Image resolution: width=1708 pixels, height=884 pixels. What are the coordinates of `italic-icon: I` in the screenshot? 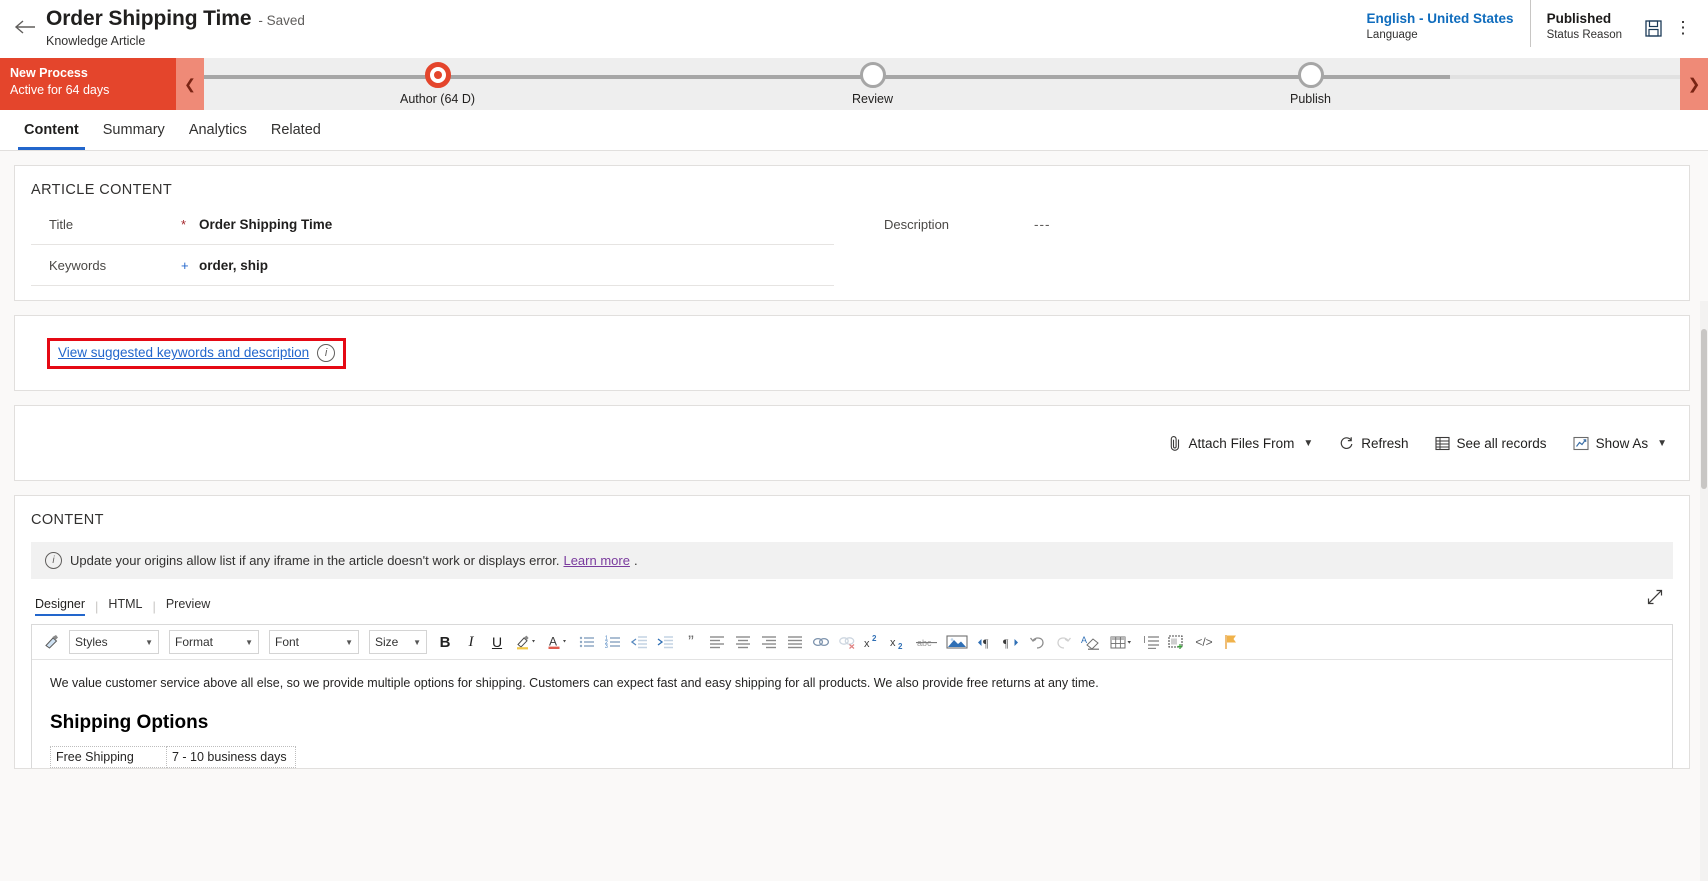 It's located at (471, 642).